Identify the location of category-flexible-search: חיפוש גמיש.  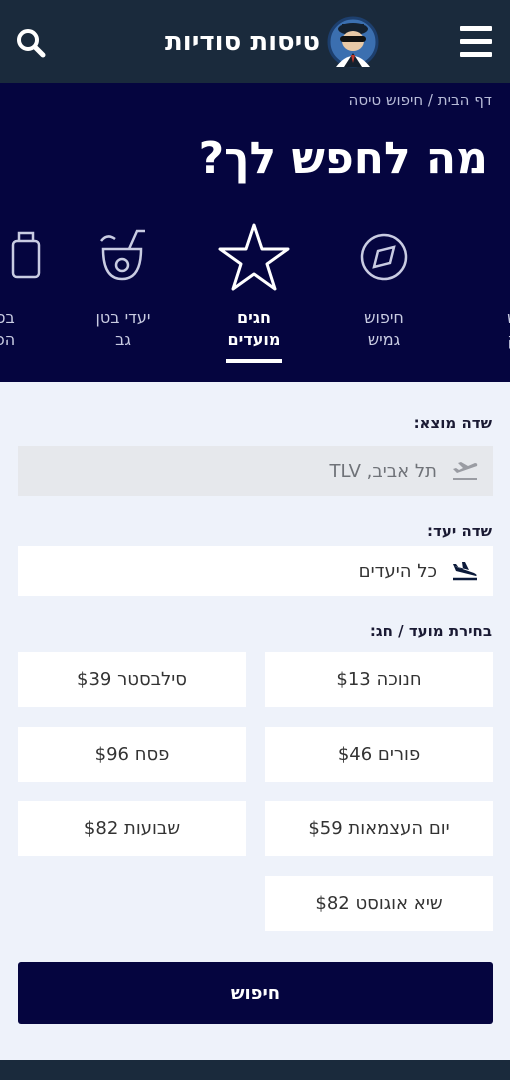
(384, 286).